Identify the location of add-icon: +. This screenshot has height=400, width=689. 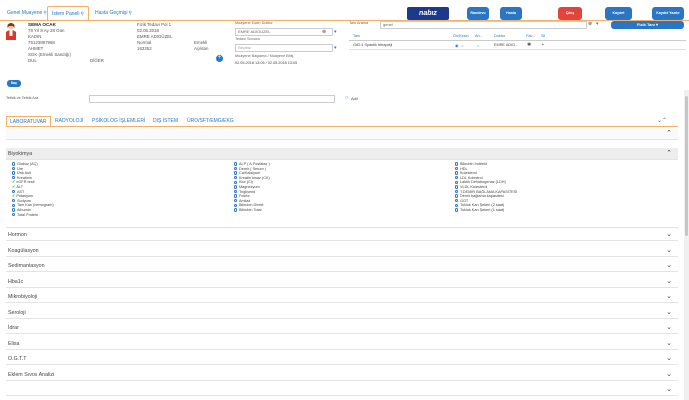
(219, 58).